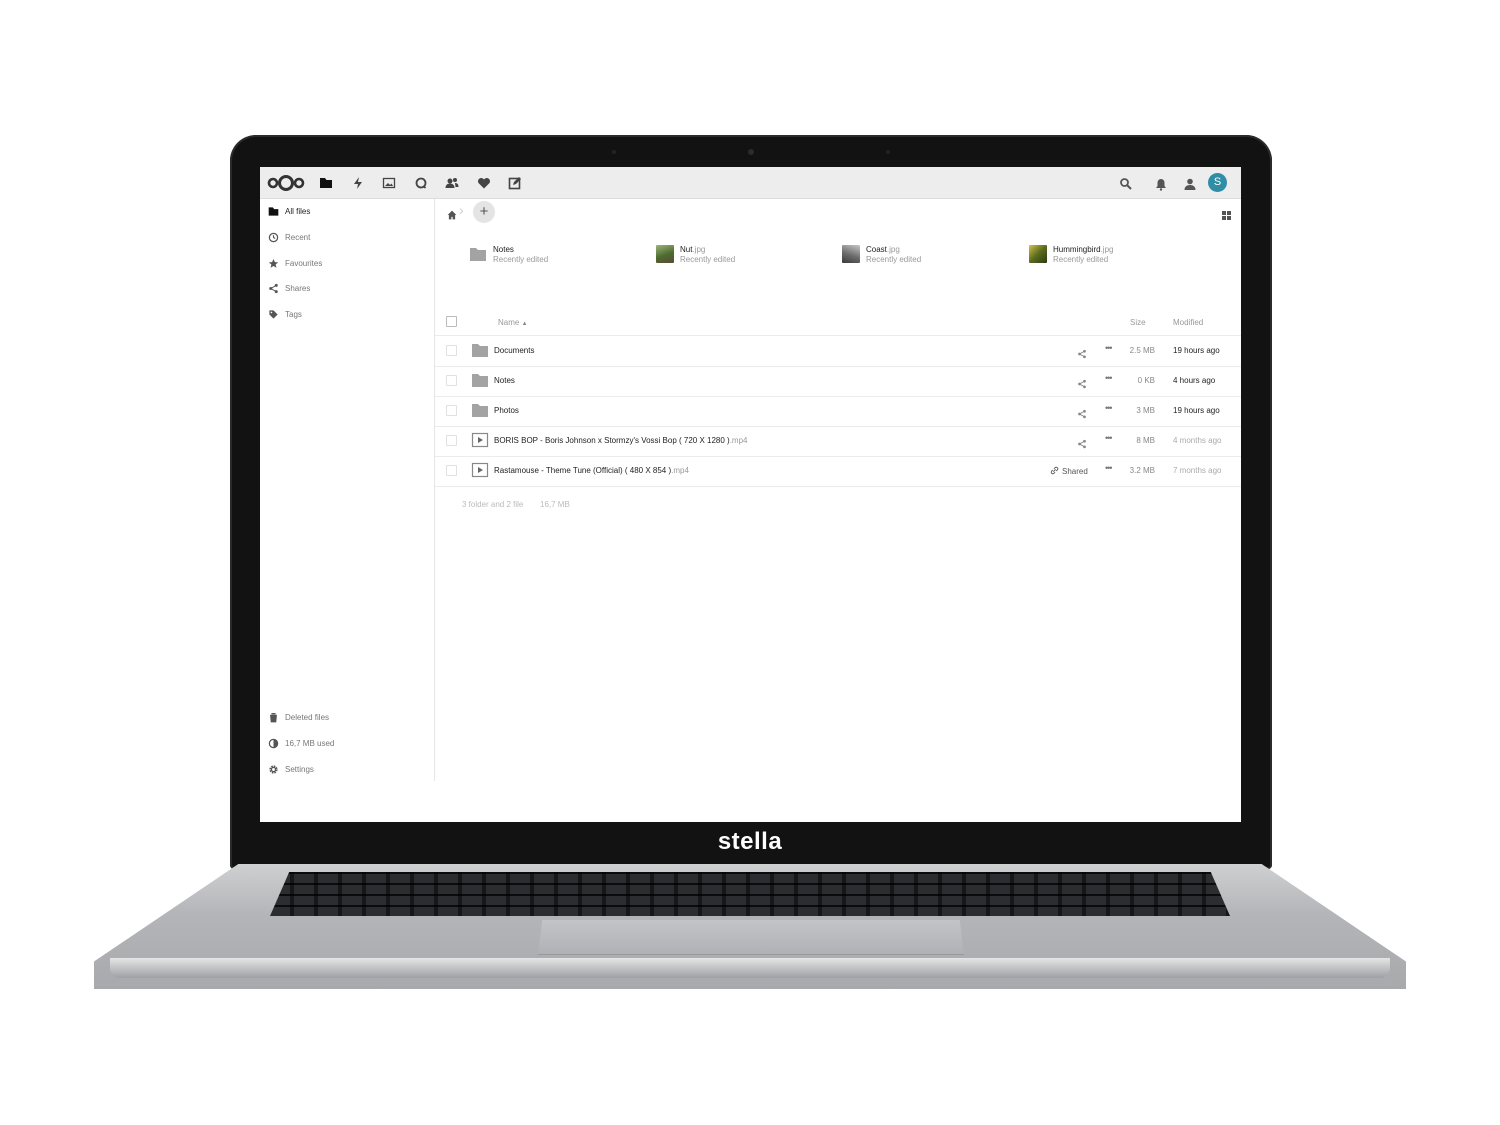  What do you see at coordinates (1142, 350) in the screenshot?
I see `file-size: 2.5 MB` at bounding box center [1142, 350].